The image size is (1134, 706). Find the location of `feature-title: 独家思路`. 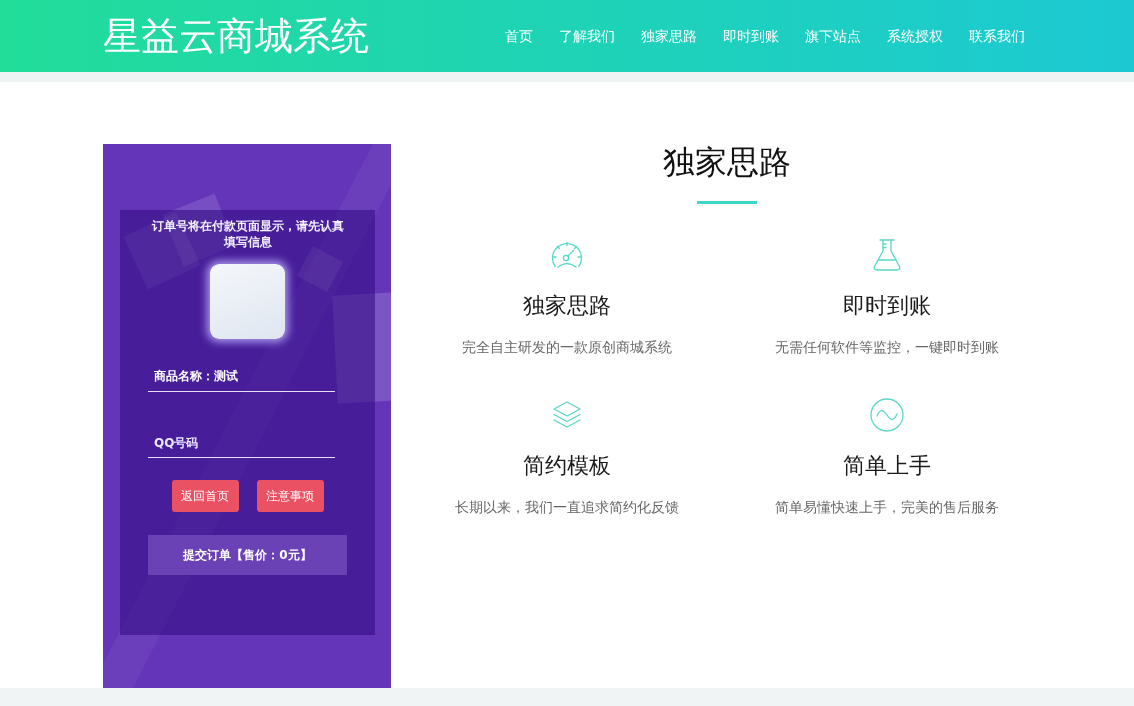

feature-title: 独家思路 is located at coordinates (567, 306).